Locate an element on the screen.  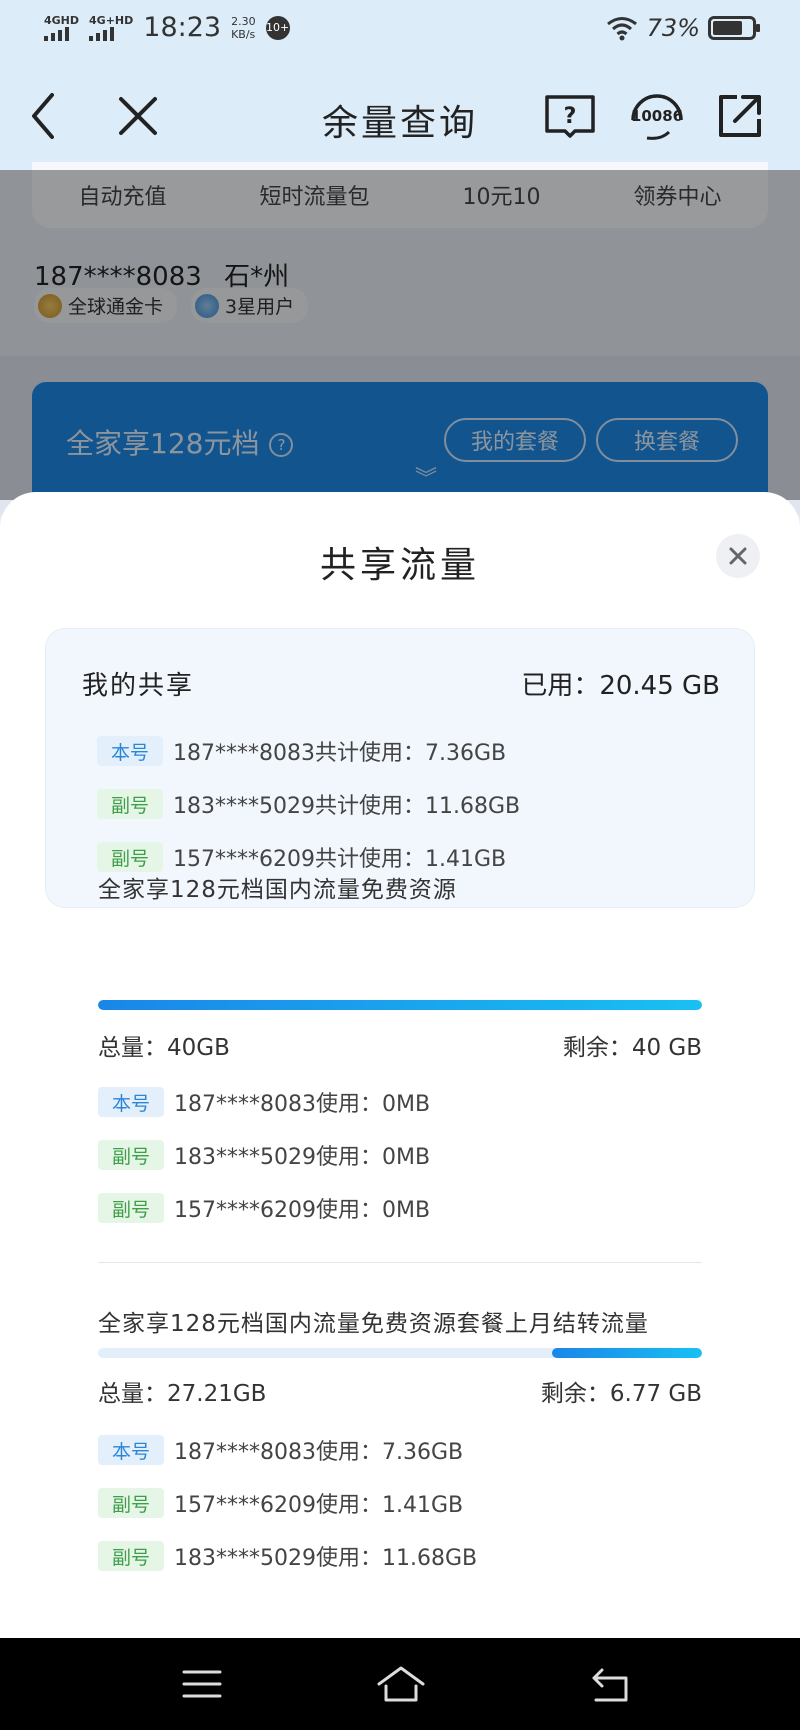
sheet-close-button is located at coordinates (738, 556).